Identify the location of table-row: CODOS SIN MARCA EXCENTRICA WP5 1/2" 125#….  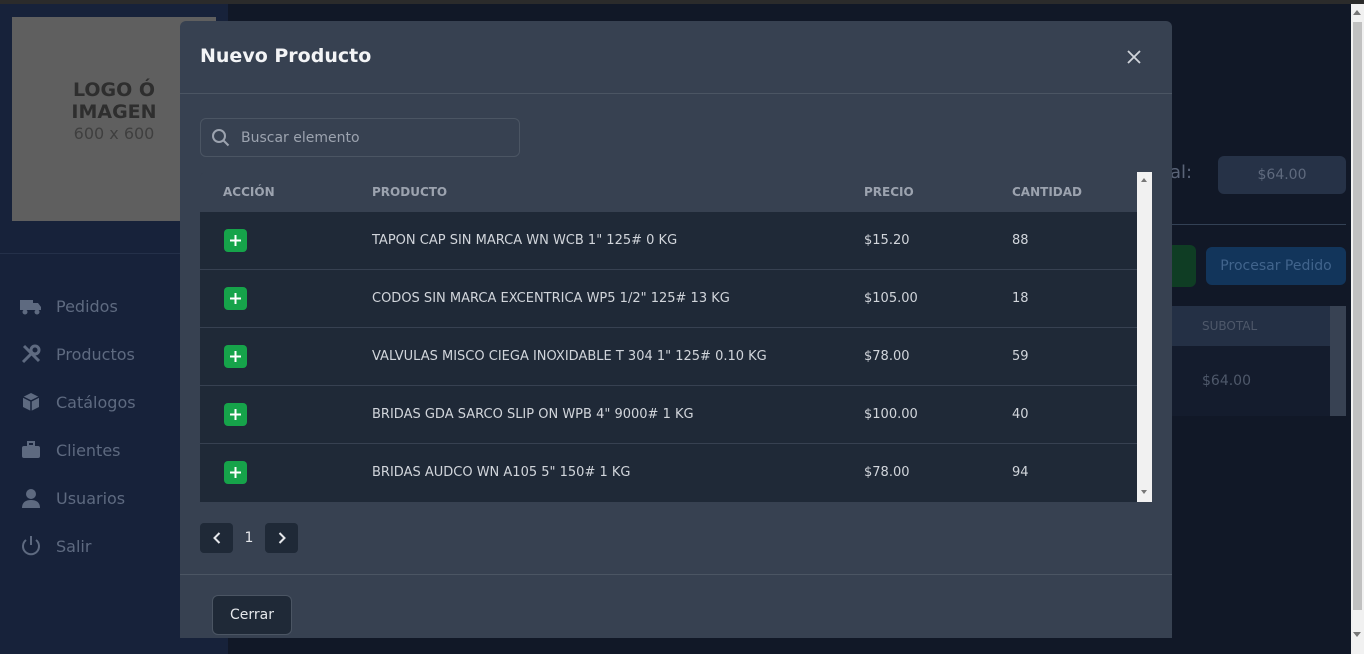
(668, 299).